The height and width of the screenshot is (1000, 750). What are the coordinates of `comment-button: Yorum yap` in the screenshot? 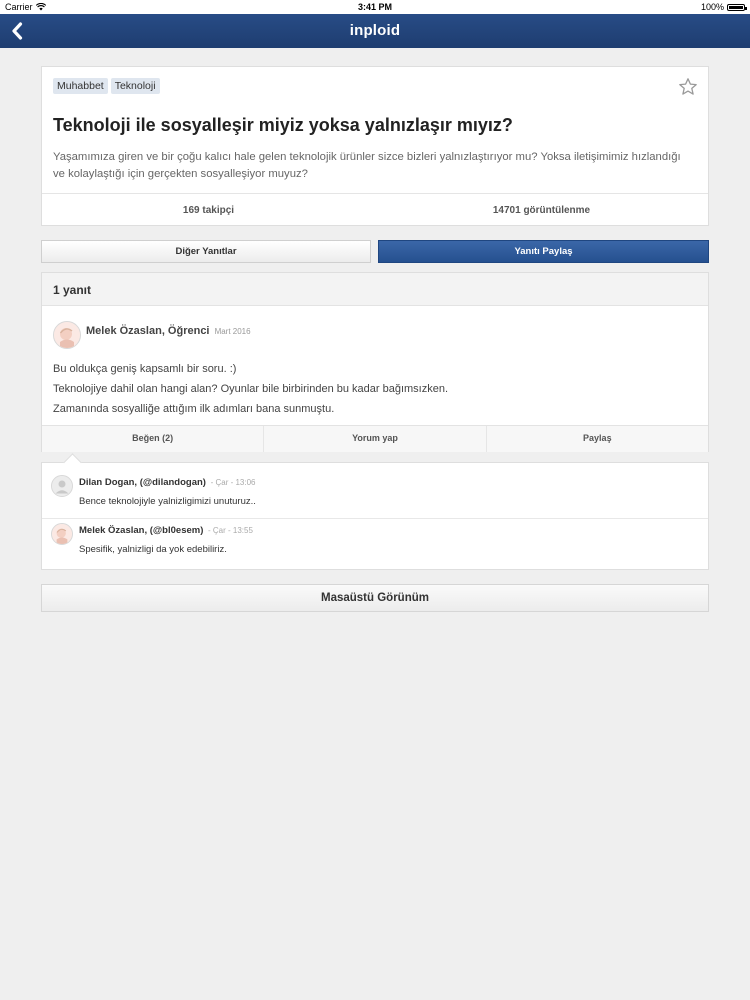 It's located at (374, 439).